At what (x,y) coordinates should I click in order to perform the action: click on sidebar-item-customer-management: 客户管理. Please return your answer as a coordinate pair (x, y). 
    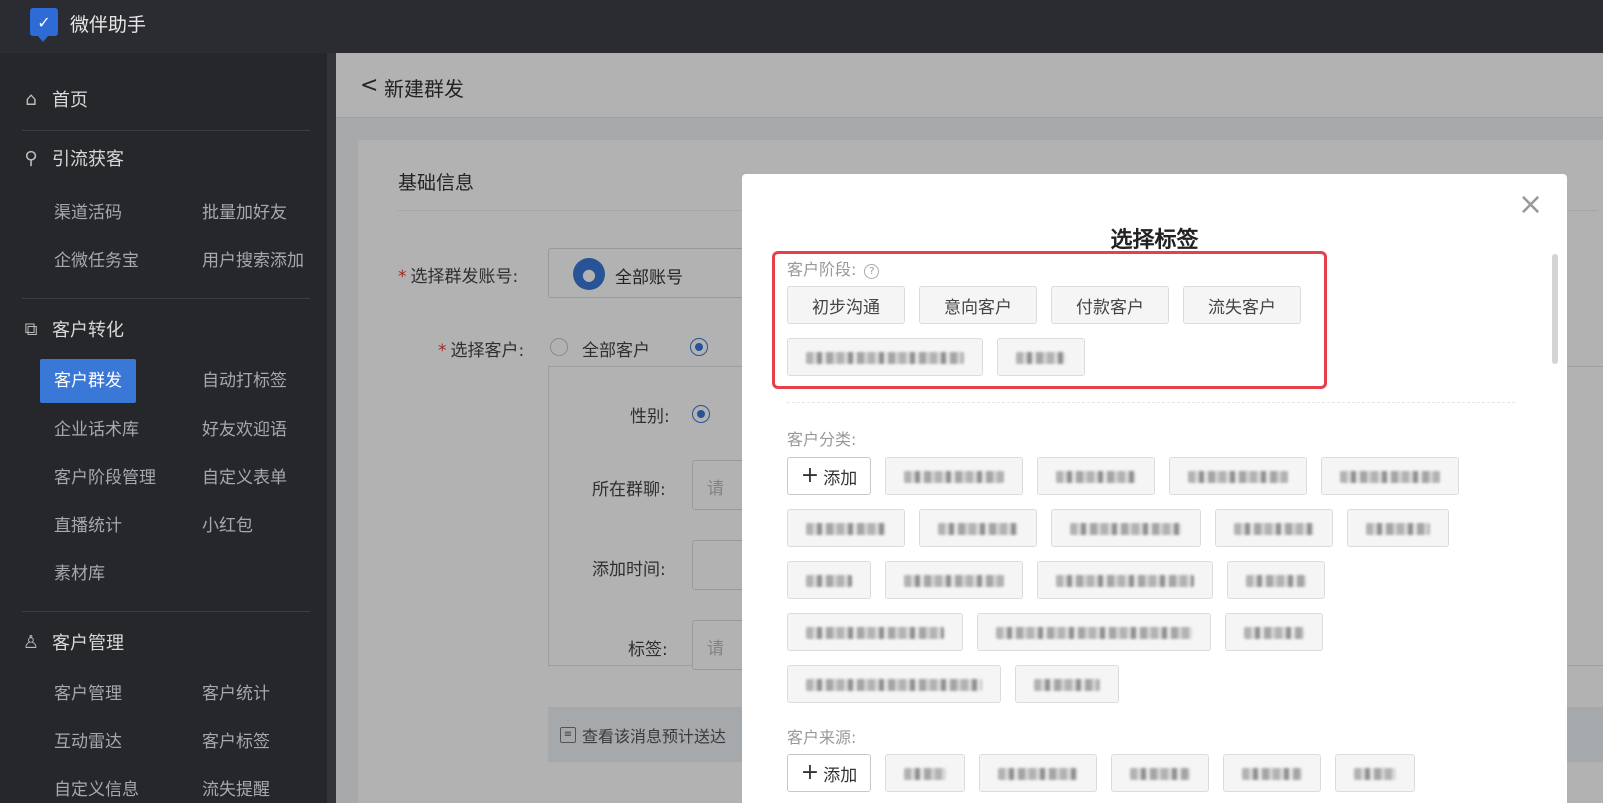
    Looking at the image, I should click on (88, 694).